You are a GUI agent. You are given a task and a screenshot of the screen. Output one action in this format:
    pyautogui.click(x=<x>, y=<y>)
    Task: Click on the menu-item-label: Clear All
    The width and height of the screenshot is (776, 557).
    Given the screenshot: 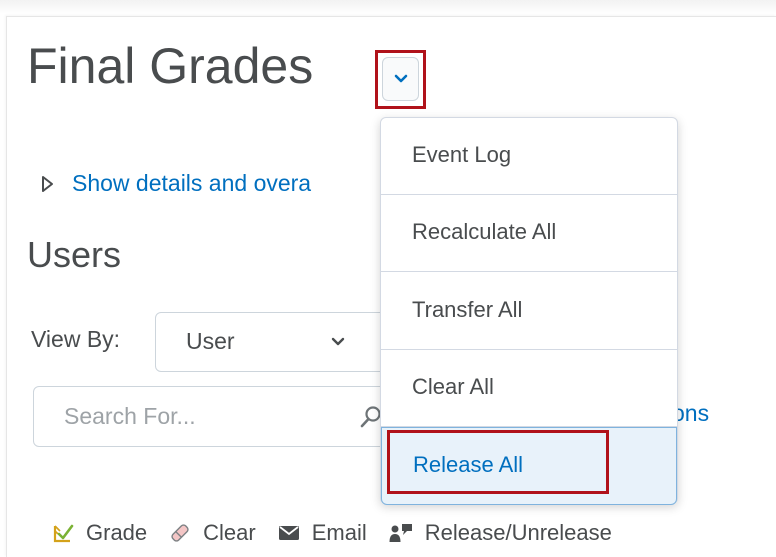 What is the action you would take?
    pyautogui.click(x=453, y=386)
    